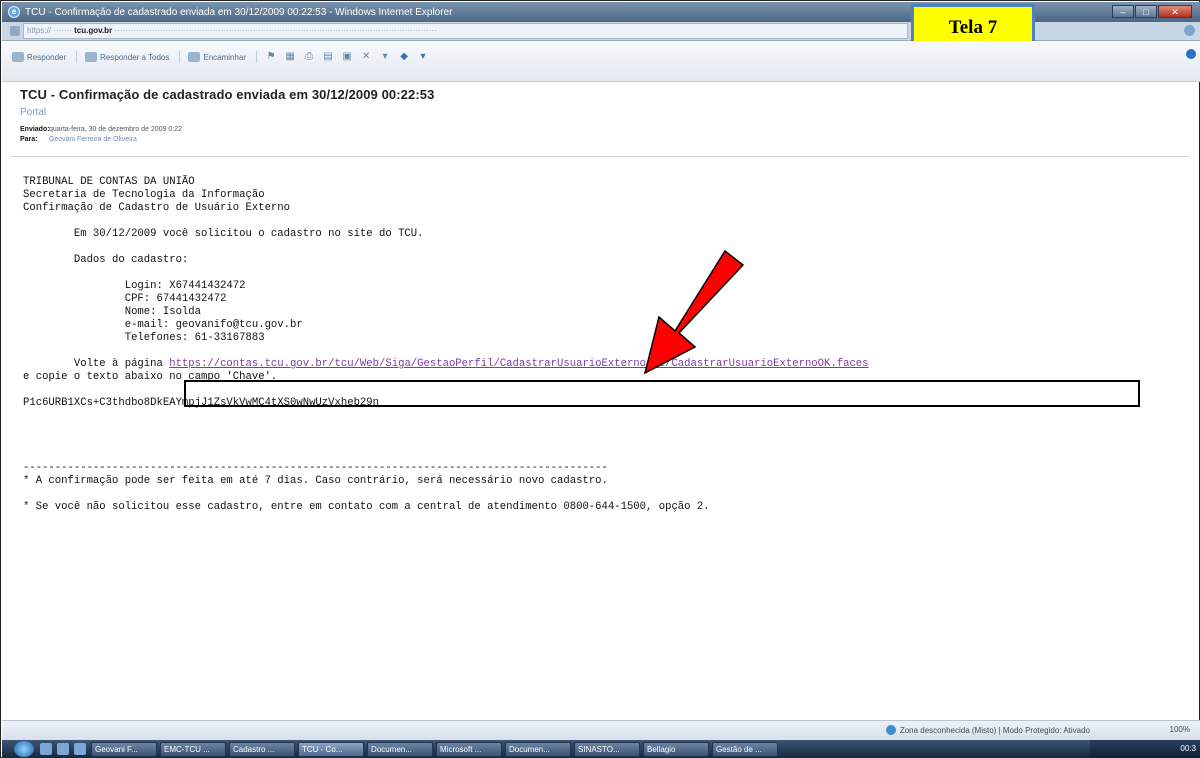 This screenshot has width=1200, height=758. What do you see at coordinates (134, 286) in the screenshot?
I see `body-login: Login: X67441432472` at bounding box center [134, 286].